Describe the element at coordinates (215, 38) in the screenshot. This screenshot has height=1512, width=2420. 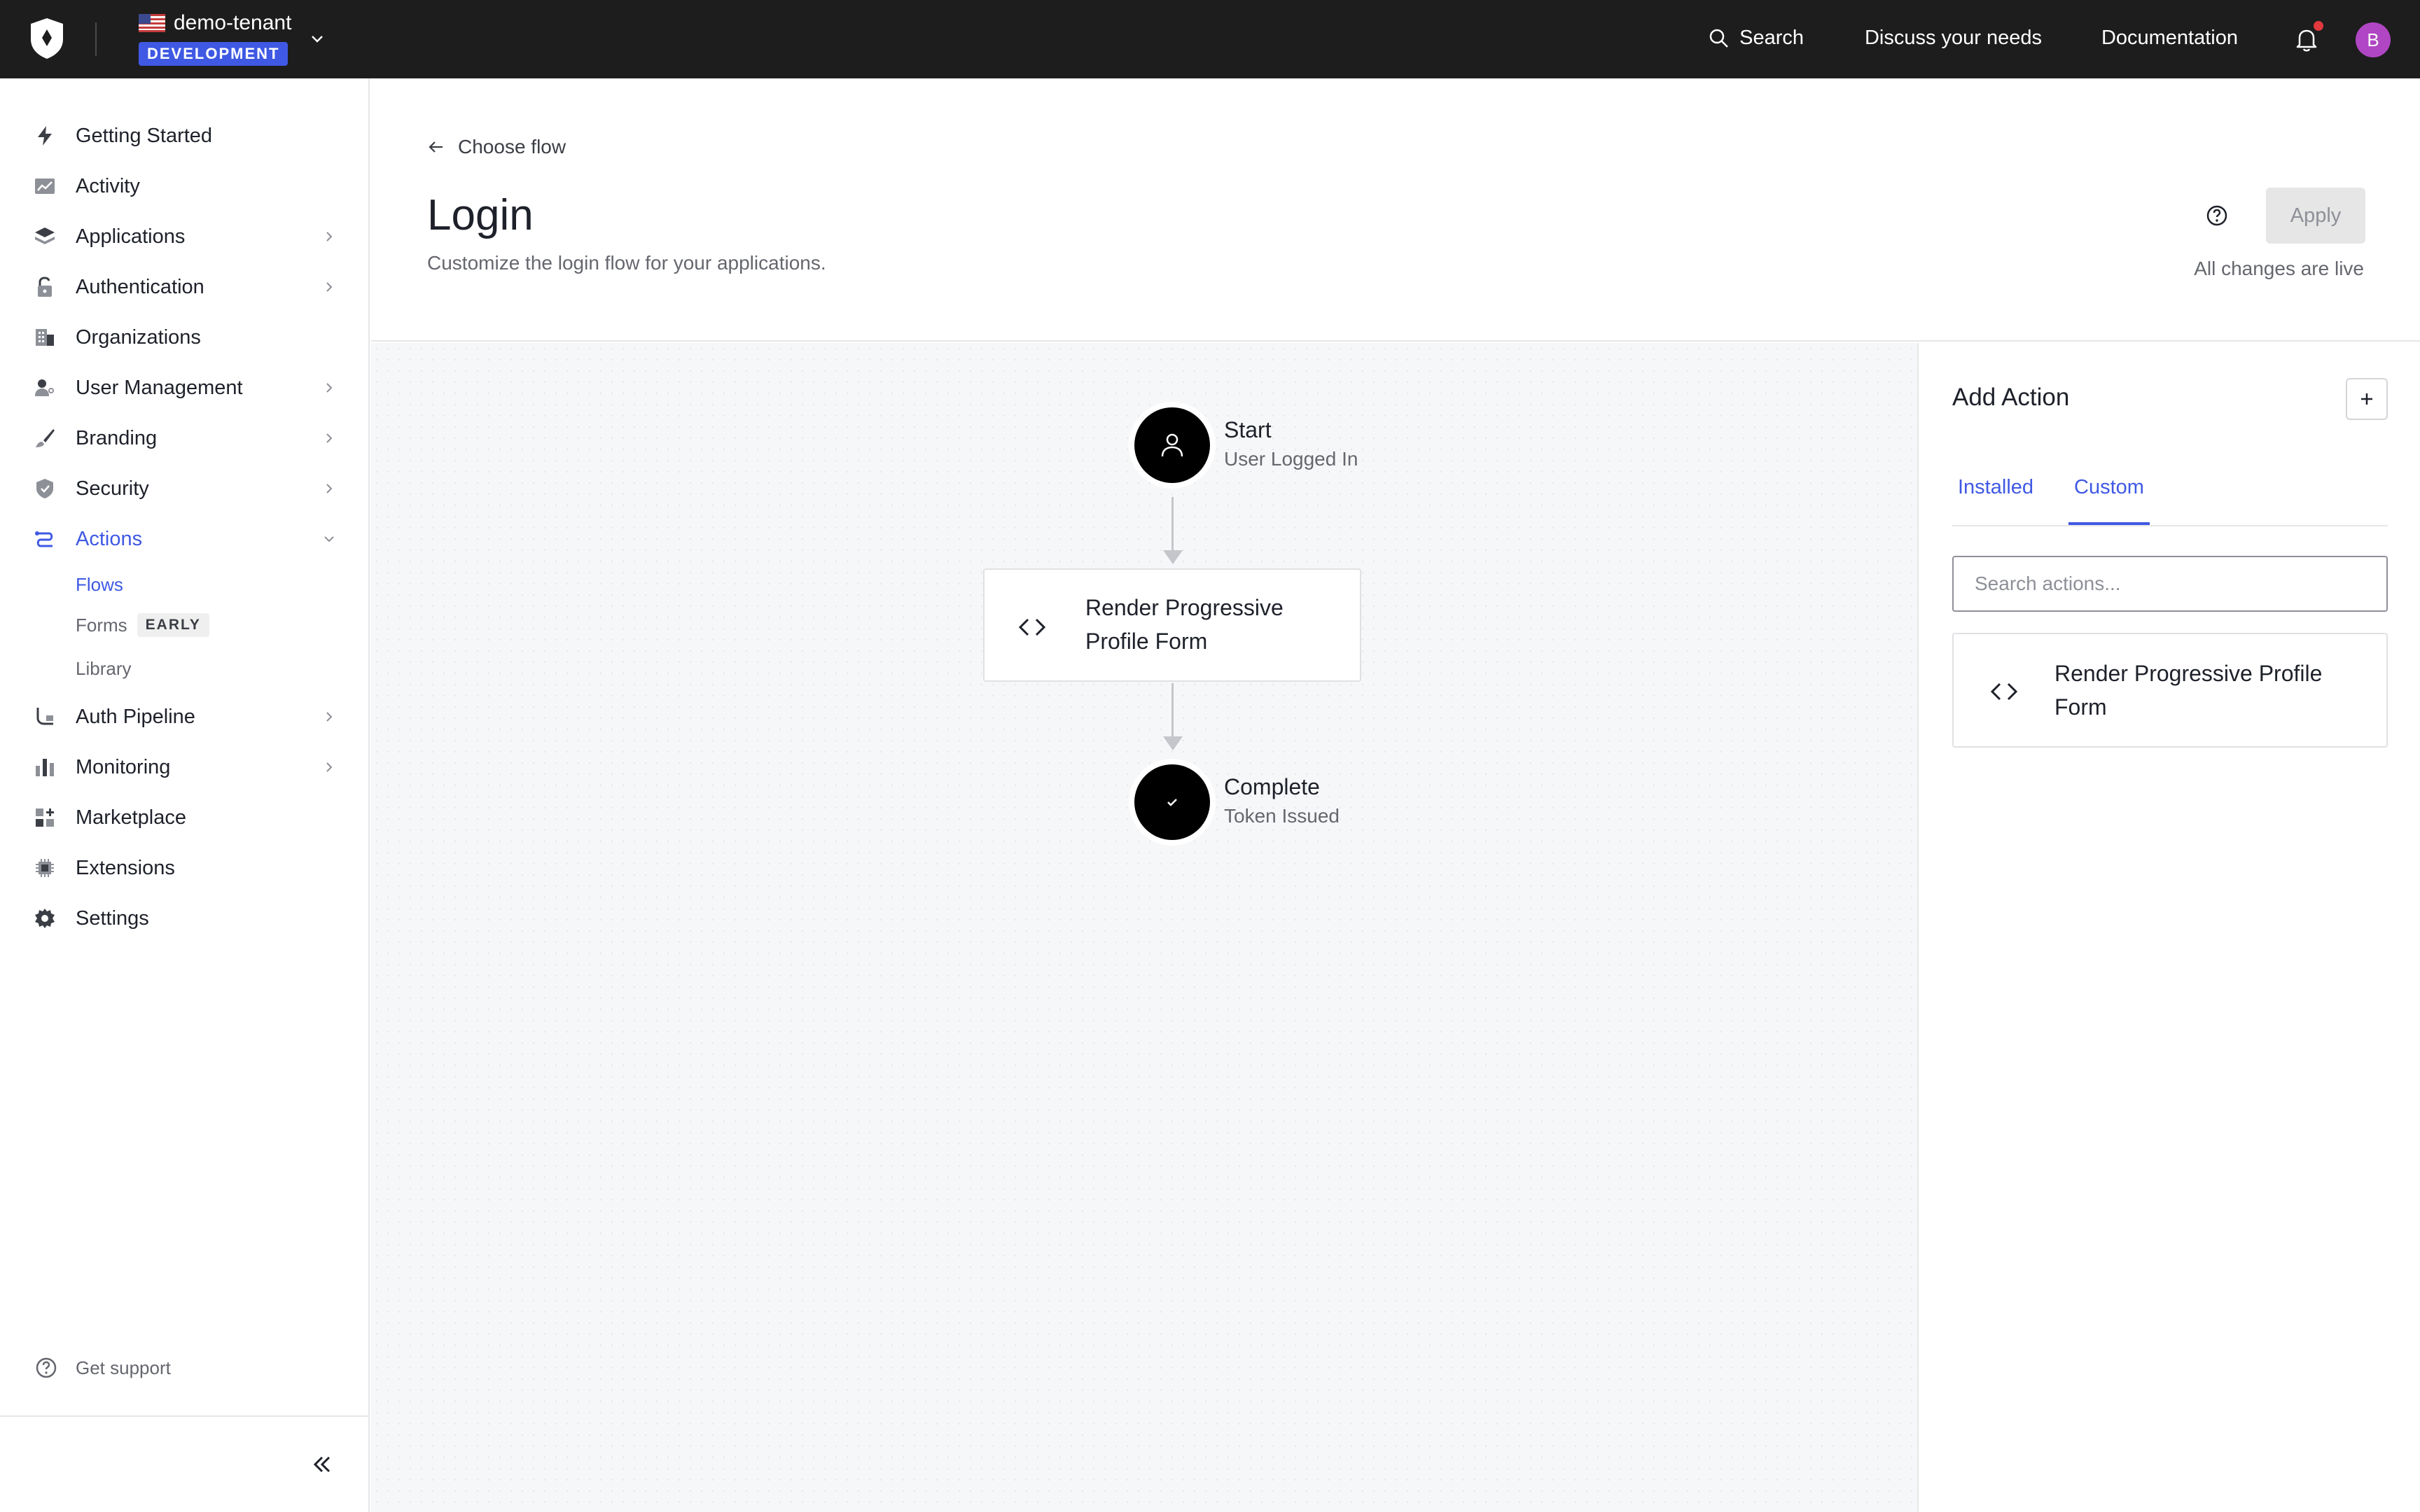
I see `tenant-switcher: demo-tenant DEVELOPMENT` at that location.